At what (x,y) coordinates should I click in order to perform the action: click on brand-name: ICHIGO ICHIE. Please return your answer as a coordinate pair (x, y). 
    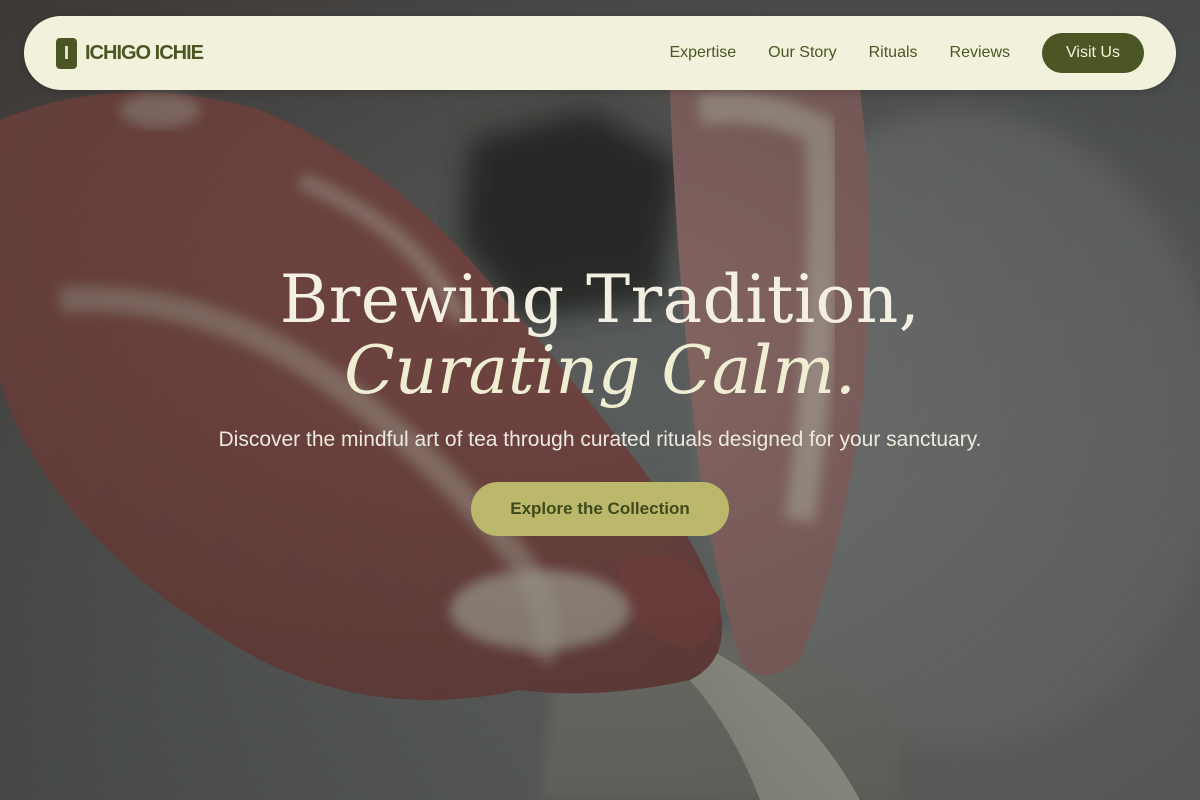
    Looking at the image, I should click on (144, 52).